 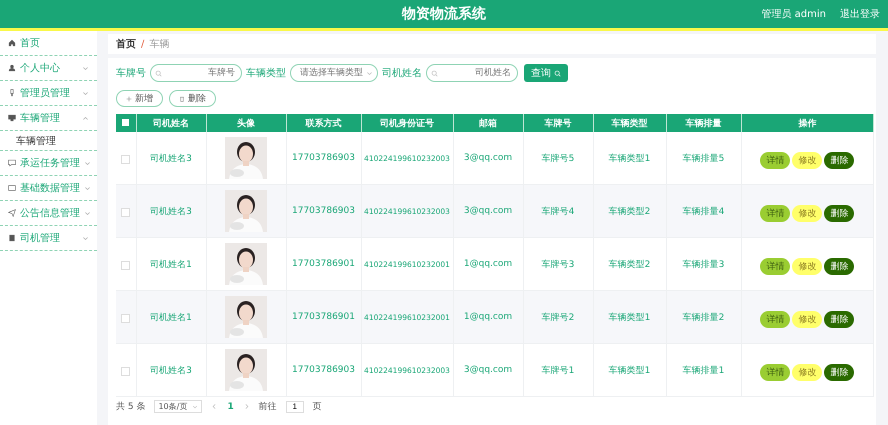 I want to click on plus-icon, so click(x=129, y=99).